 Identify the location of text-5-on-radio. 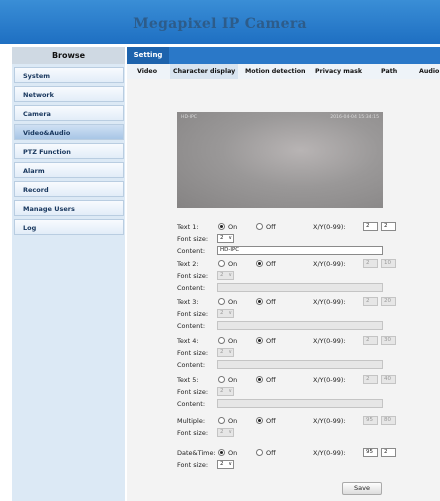
(221, 379).